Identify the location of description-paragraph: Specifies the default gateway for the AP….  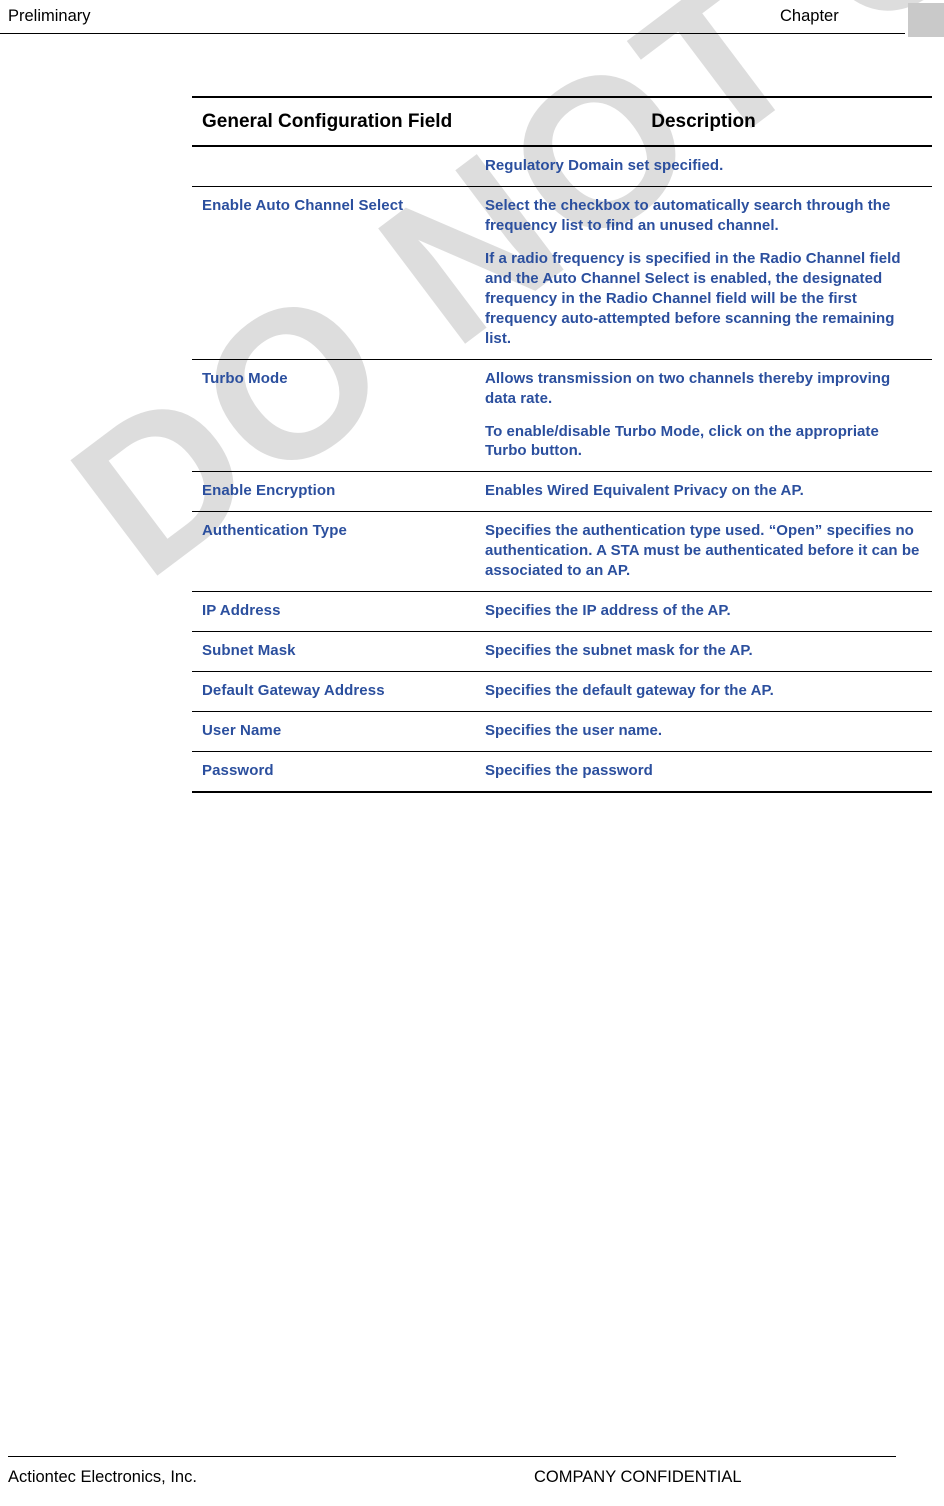
(629, 691).